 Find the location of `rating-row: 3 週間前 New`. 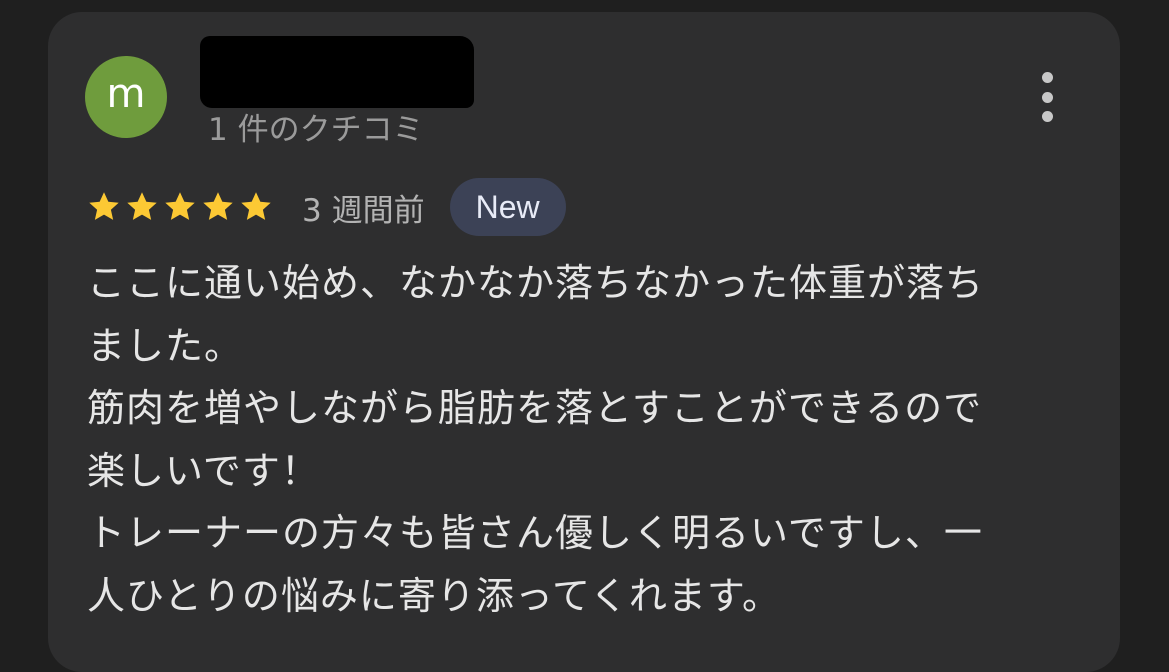

rating-row: 3 週間前 New is located at coordinates (326, 207).